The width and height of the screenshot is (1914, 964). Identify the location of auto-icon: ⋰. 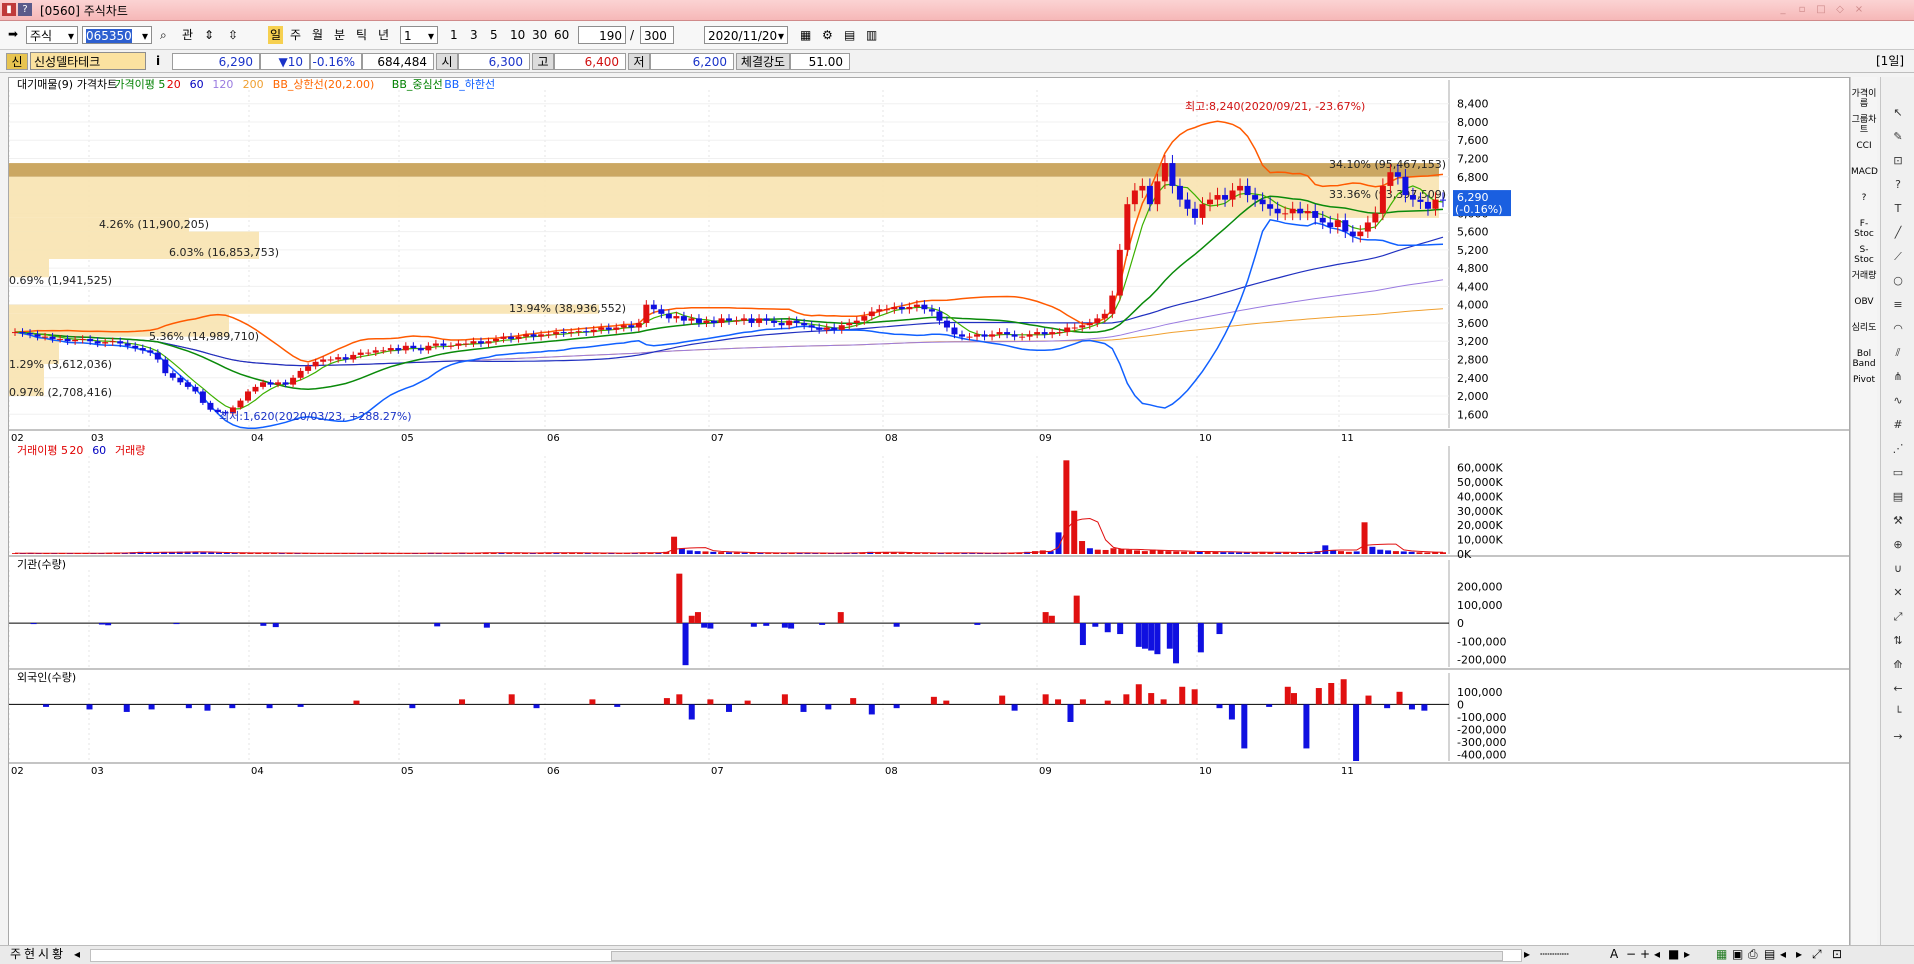
(1898, 449).